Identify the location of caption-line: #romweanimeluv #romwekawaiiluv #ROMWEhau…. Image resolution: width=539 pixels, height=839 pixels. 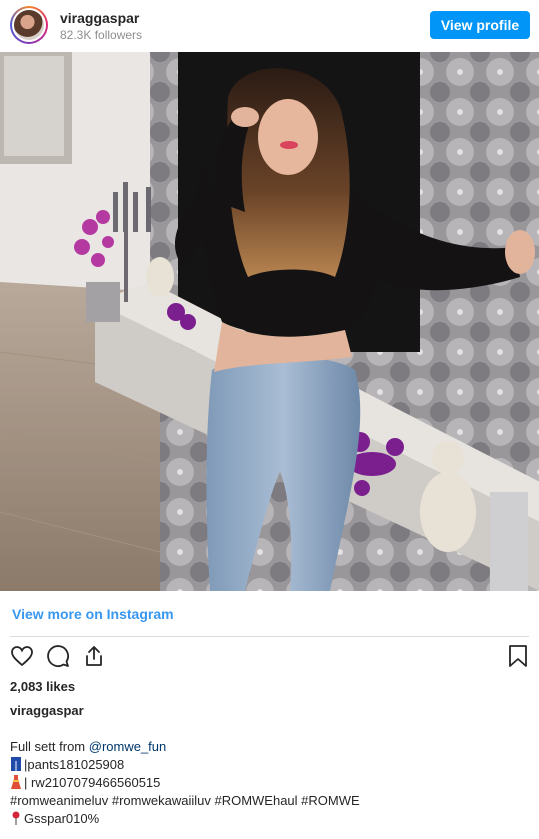
(185, 801).